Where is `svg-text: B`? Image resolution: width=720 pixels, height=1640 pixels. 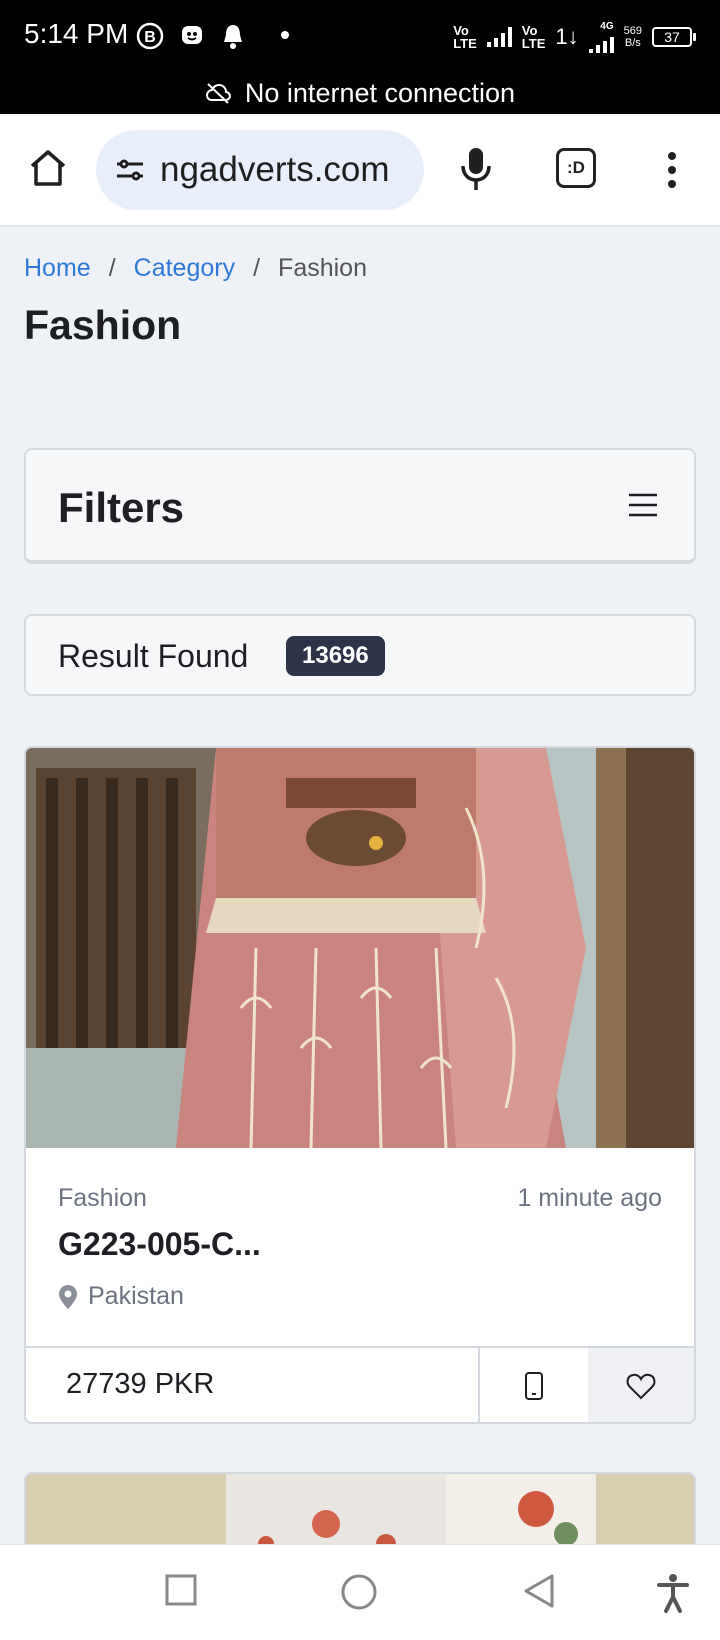 svg-text: B is located at coordinates (150, 37).